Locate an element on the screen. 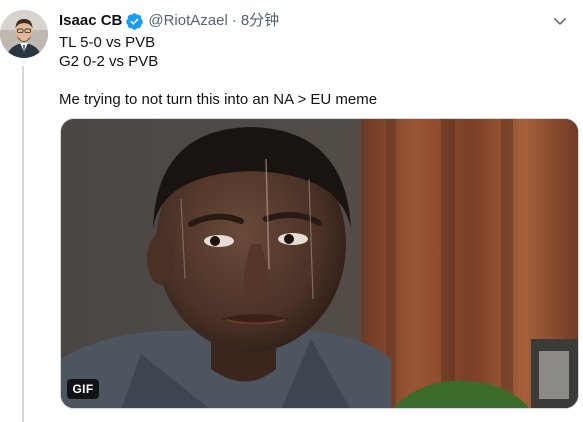 The height and width of the screenshot is (422, 583). gif-badge: GIF is located at coordinates (83, 389).